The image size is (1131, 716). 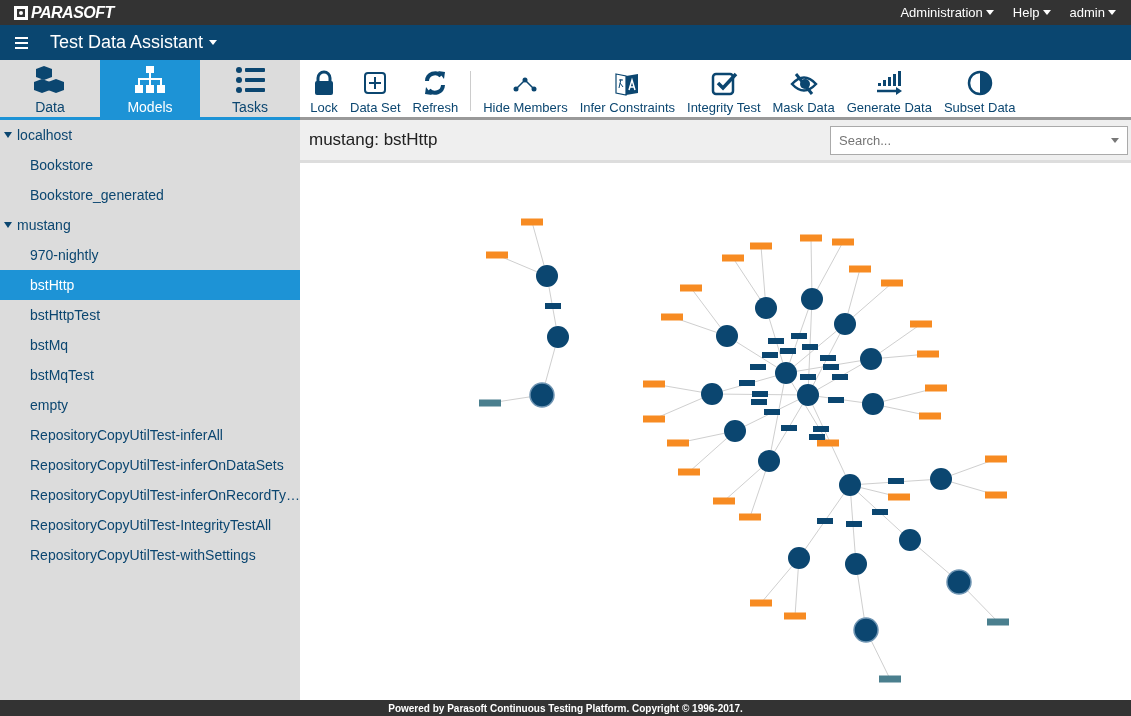 What do you see at coordinates (134, 42) in the screenshot?
I see `app-title-dropdown: Test Data Assistant` at bounding box center [134, 42].